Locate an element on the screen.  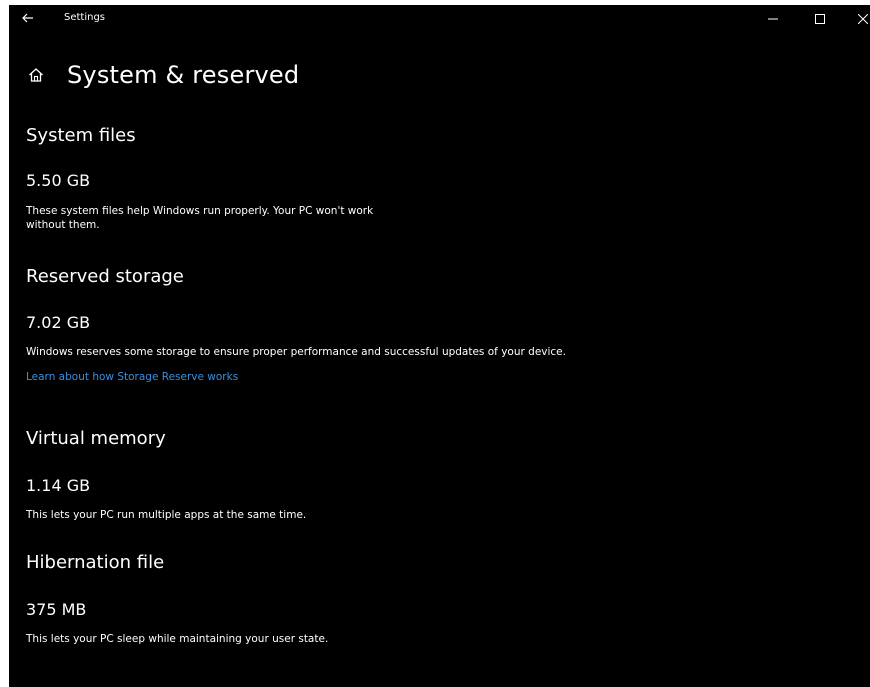
section-title-reserved-storage: Reserved storage is located at coordinates (105, 276).